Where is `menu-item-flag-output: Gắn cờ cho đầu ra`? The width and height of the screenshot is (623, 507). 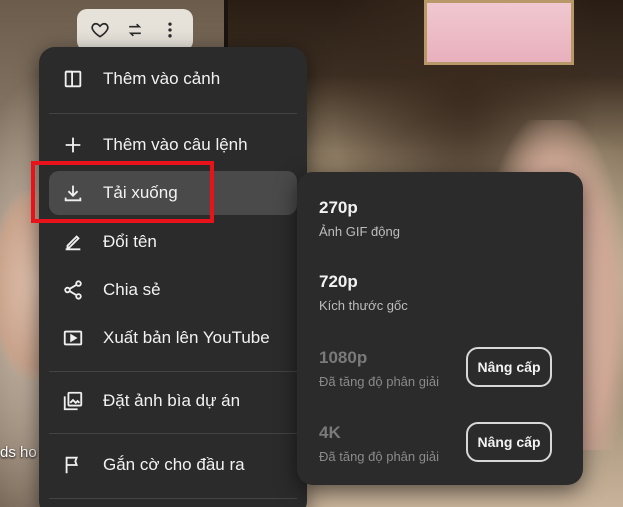 menu-item-flag-output: Gắn cờ cho đầu ra is located at coordinates (173, 465).